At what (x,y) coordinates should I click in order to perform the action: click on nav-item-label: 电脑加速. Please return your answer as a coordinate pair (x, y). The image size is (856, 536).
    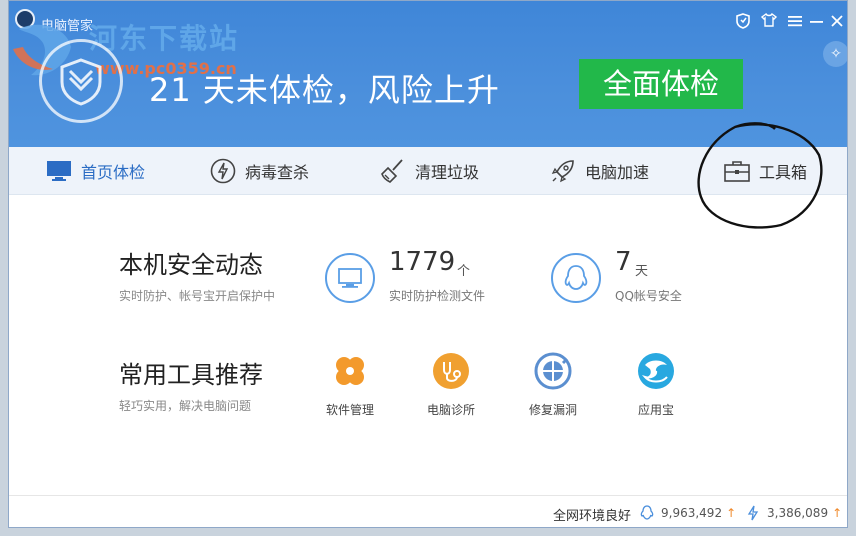
    Looking at the image, I should click on (617, 172).